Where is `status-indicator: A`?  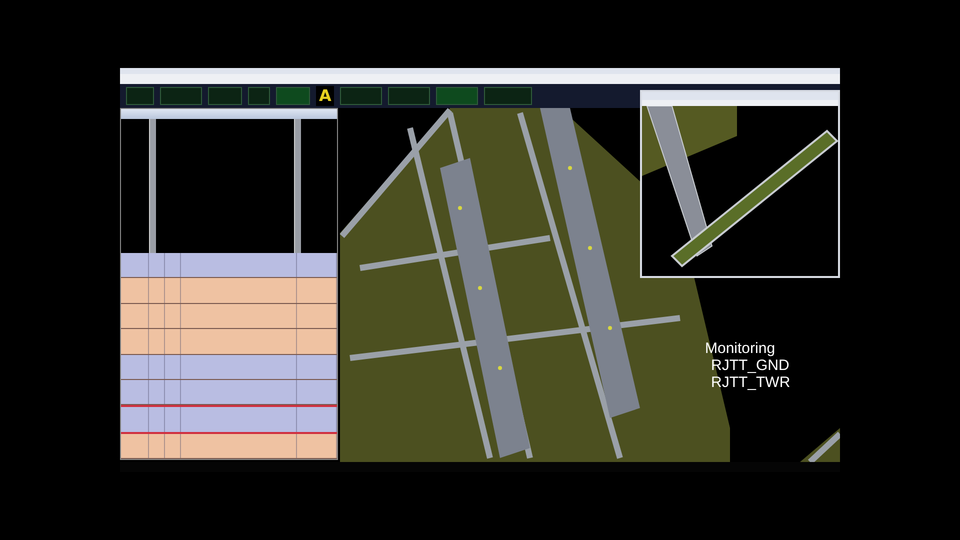
status-indicator: A is located at coordinates (325, 96).